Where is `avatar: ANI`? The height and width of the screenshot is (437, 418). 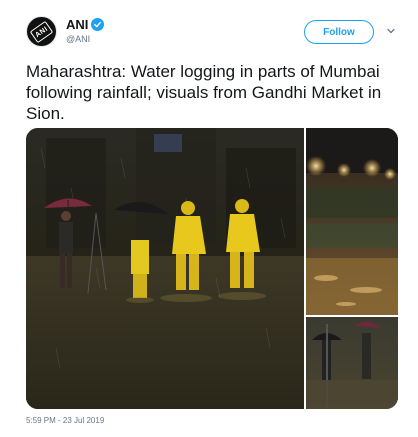
avatar: ANI is located at coordinates (41, 31).